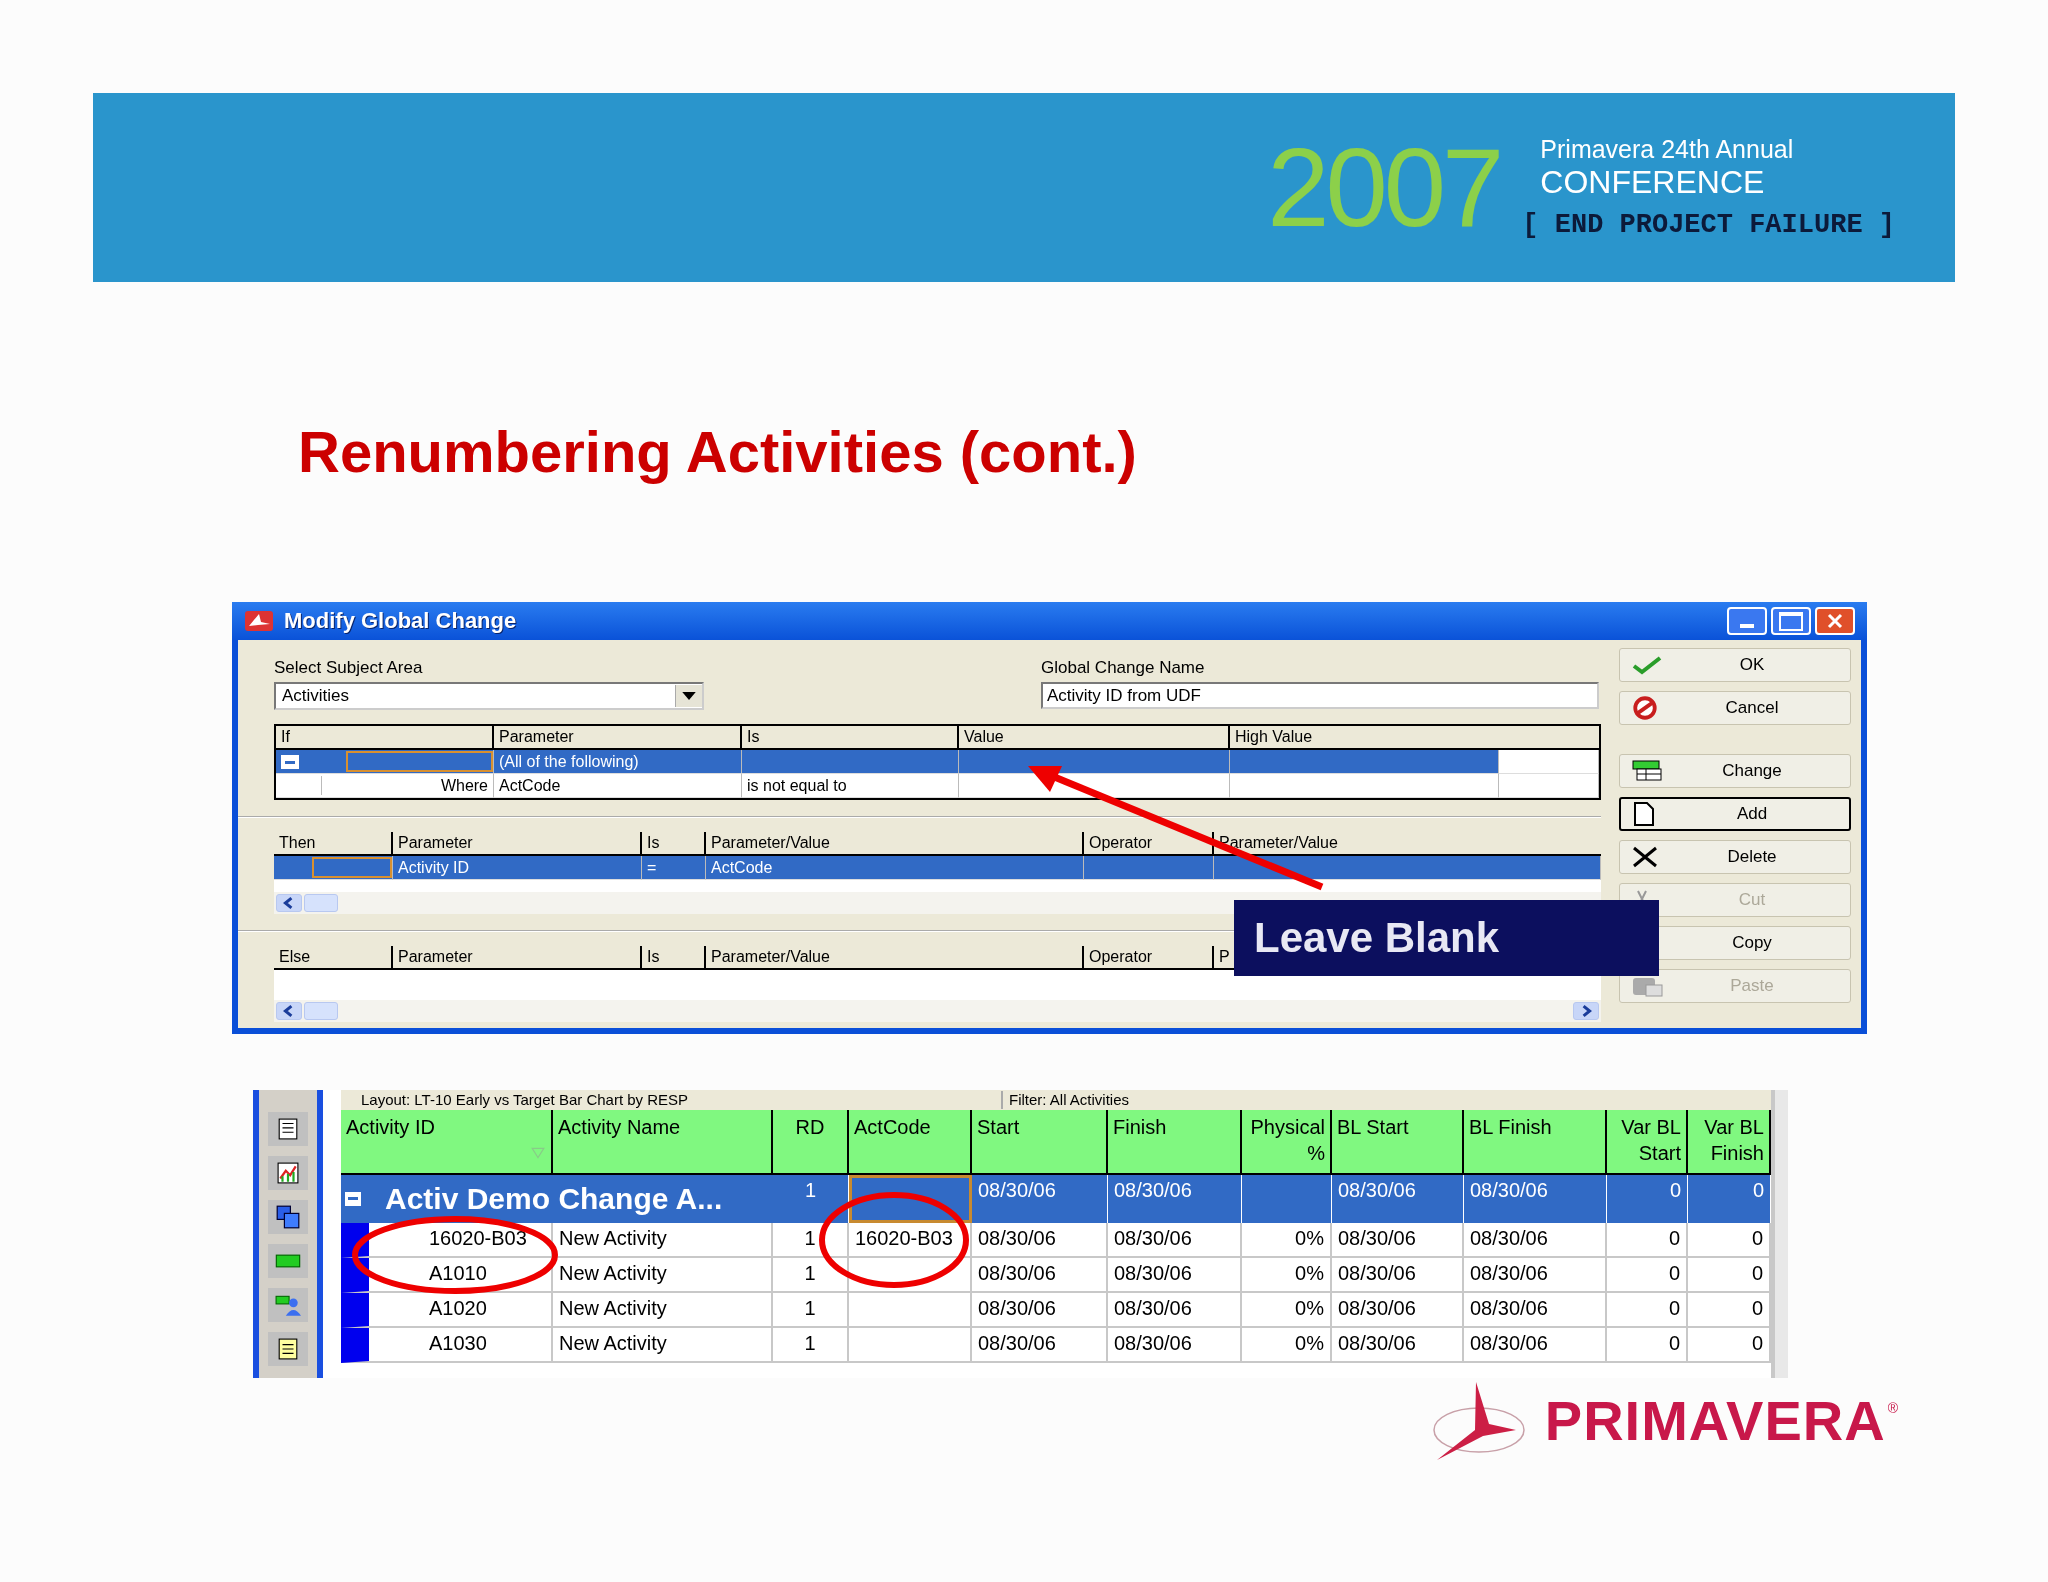 The width and height of the screenshot is (2048, 1582). What do you see at coordinates (259, 621) in the screenshot?
I see `app-icon` at bounding box center [259, 621].